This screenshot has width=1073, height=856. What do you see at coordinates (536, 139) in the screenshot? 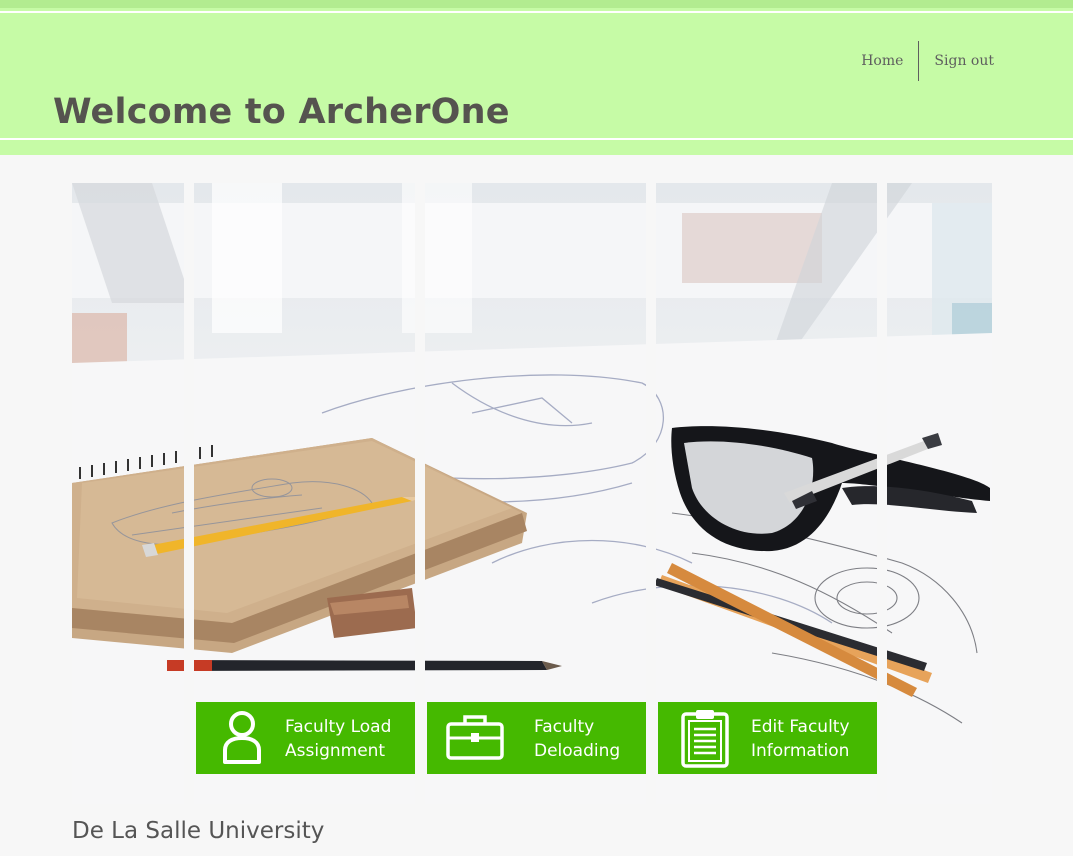
I see `header-divider-bottom` at bounding box center [536, 139].